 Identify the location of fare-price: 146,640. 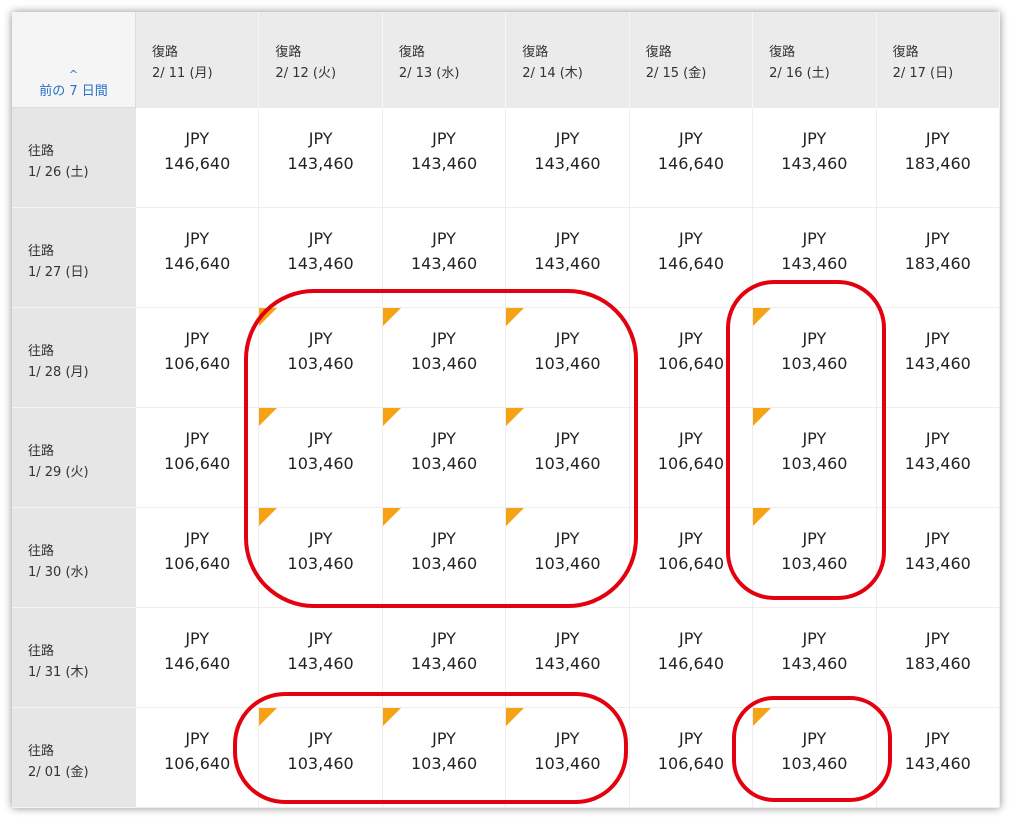
(197, 663).